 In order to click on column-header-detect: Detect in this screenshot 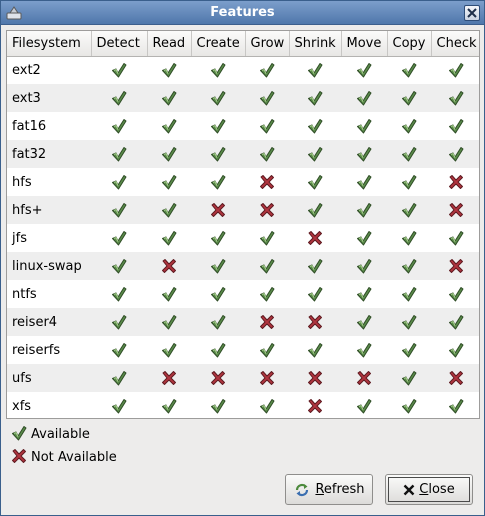, I will do `click(119, 44)`.